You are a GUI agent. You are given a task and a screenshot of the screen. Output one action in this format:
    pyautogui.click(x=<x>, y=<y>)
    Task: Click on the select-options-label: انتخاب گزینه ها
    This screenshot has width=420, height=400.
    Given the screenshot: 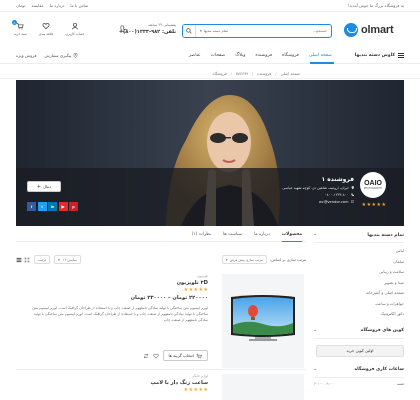 What is the action you would take?
    pyautogui.click(x=181, y=355)
    